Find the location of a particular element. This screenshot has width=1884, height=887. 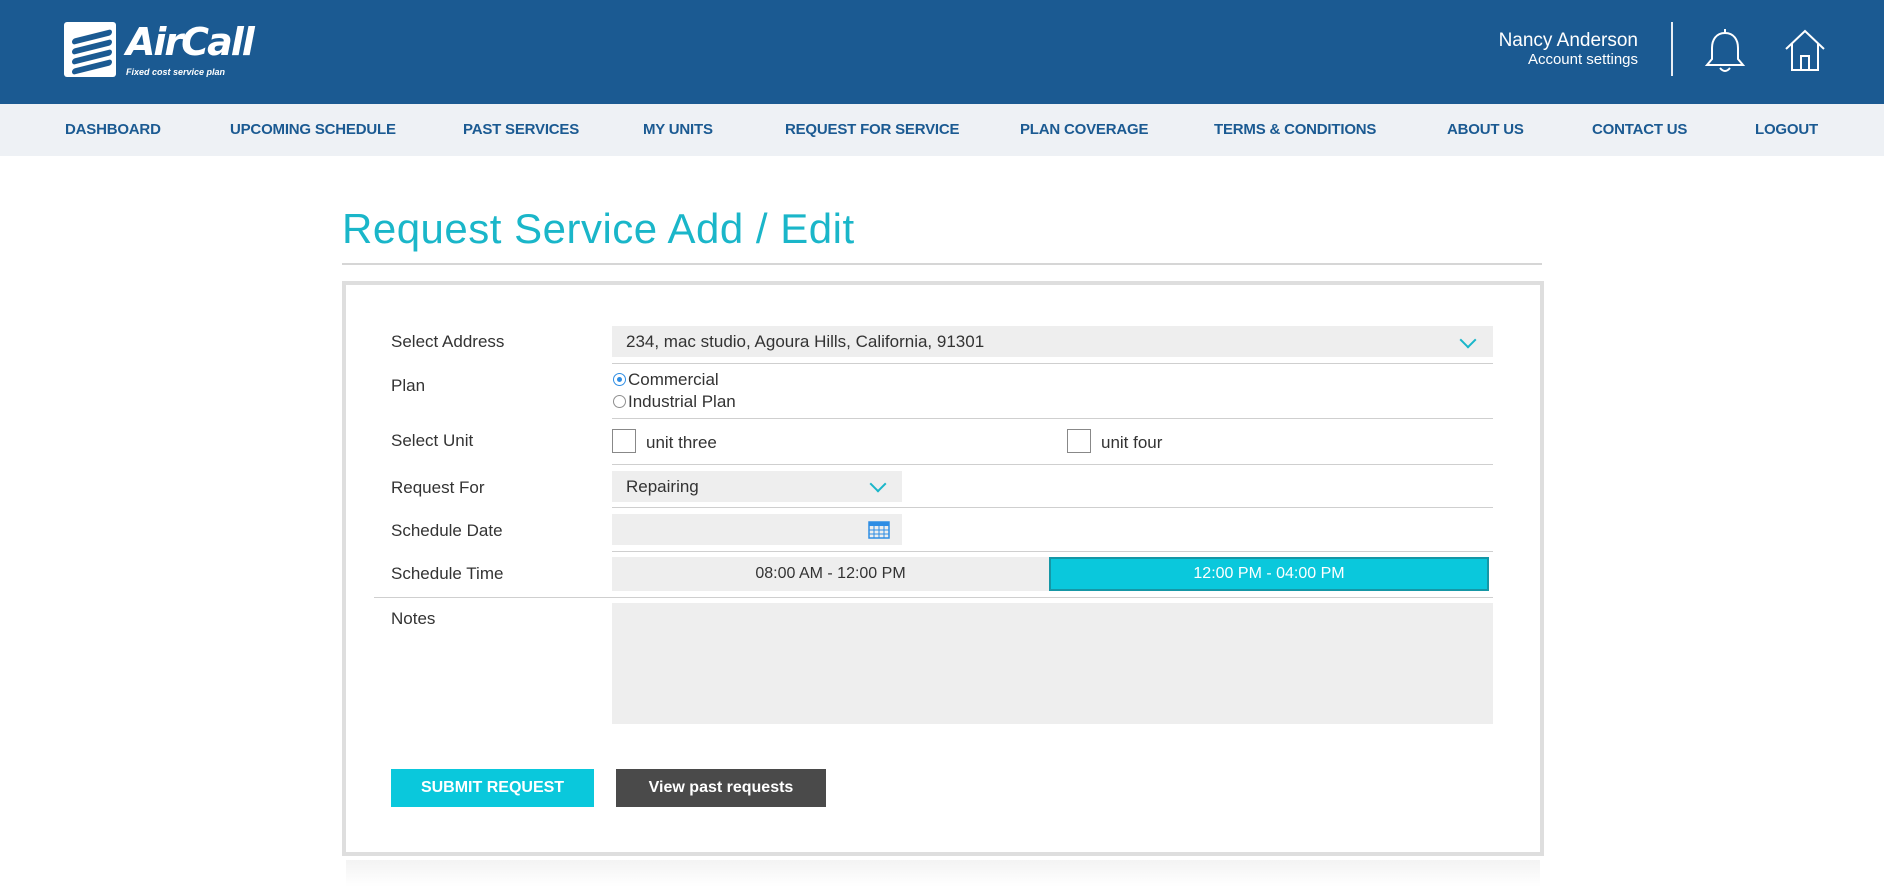

radio-unselected-icon is located at coordinates (619, 402).